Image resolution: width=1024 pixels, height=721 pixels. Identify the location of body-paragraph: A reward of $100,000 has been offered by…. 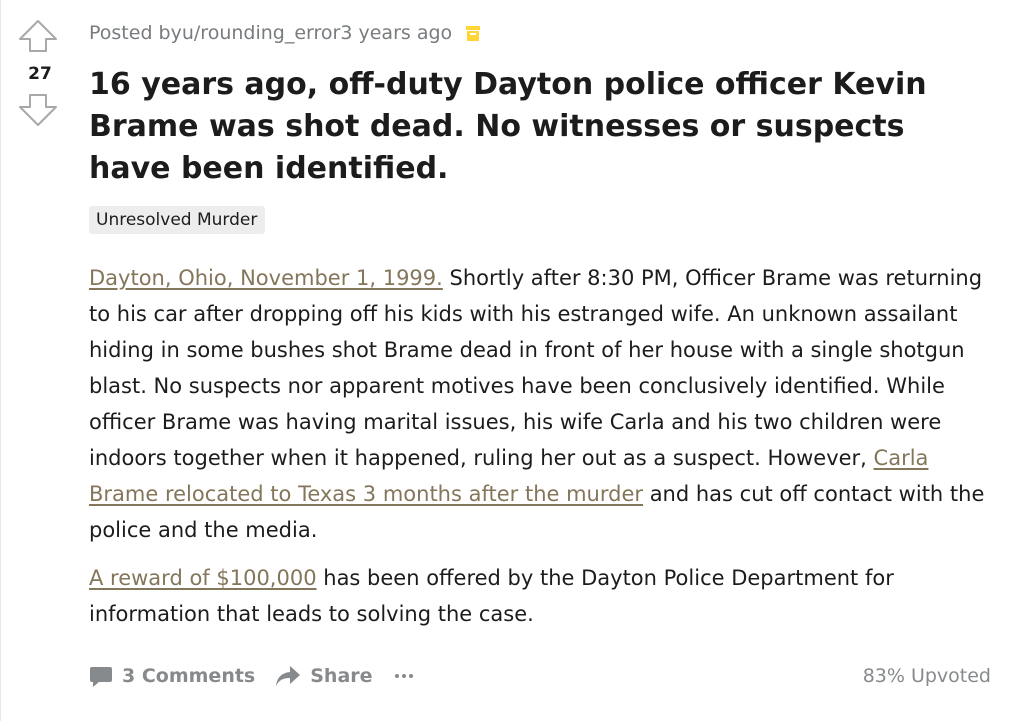
(544, 596).